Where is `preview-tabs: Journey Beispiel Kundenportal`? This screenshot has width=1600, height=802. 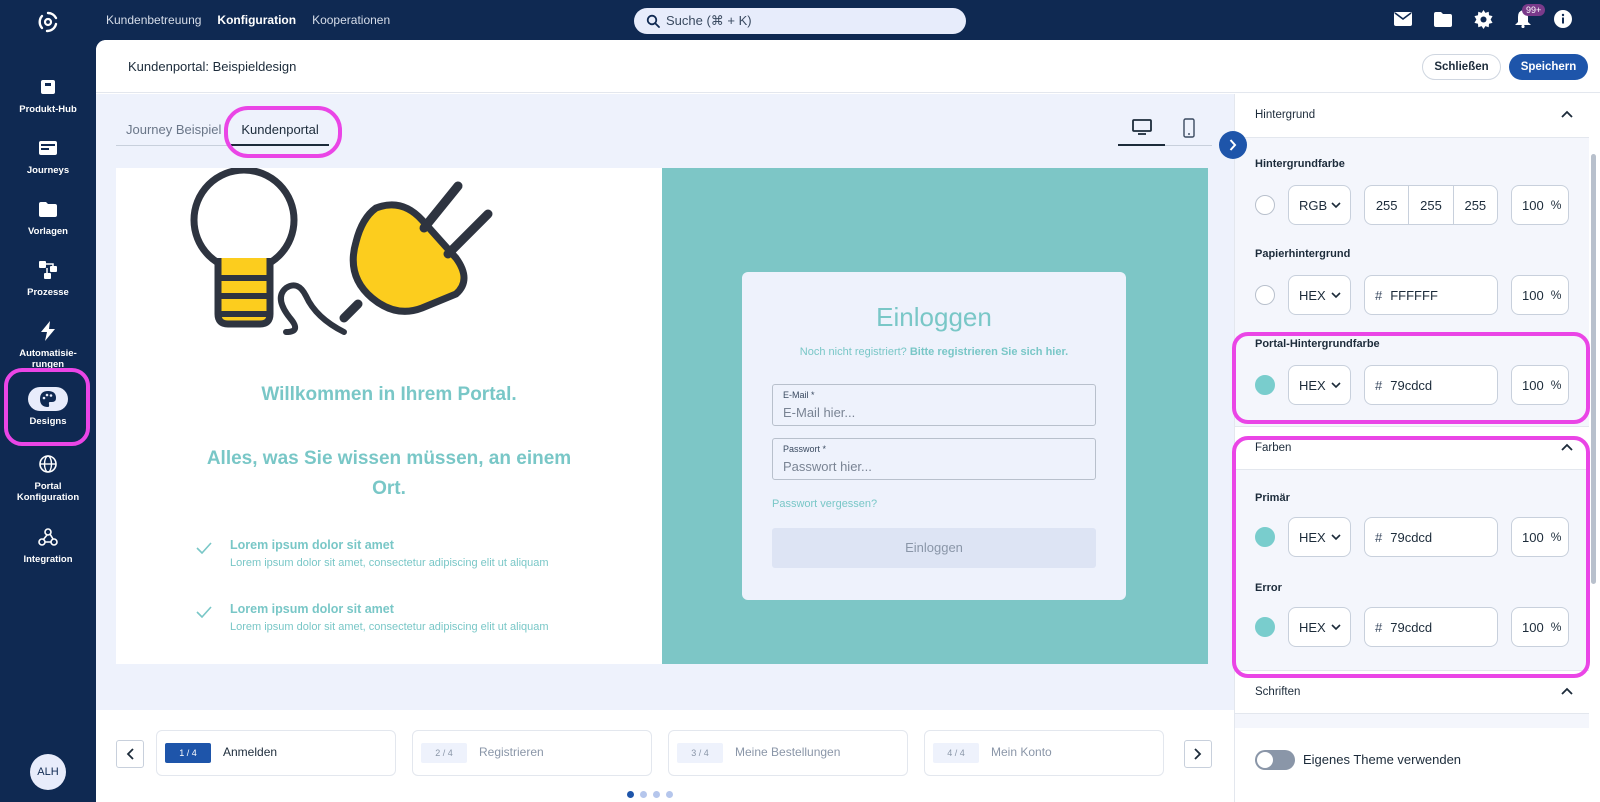 preview-tabs: Journey Beispiel Kundenportal is located at coordinates (222, 128).